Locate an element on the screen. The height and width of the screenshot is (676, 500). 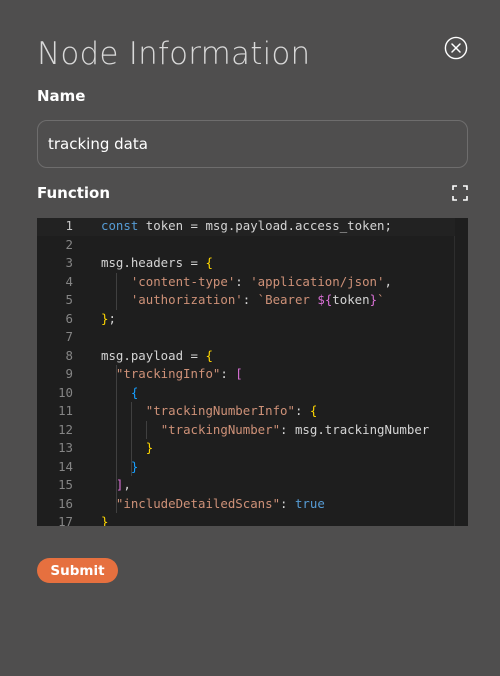
line-number: 11 is located at coordinates (65, 410).